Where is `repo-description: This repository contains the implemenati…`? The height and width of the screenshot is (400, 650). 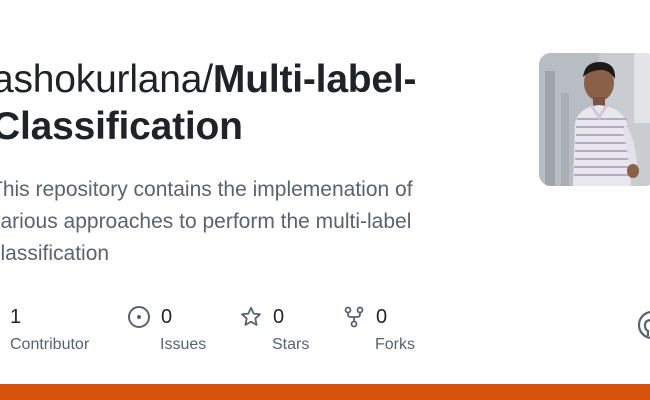 repo-description: This repository contains the implemenati… is located at coordinates (206, 221).